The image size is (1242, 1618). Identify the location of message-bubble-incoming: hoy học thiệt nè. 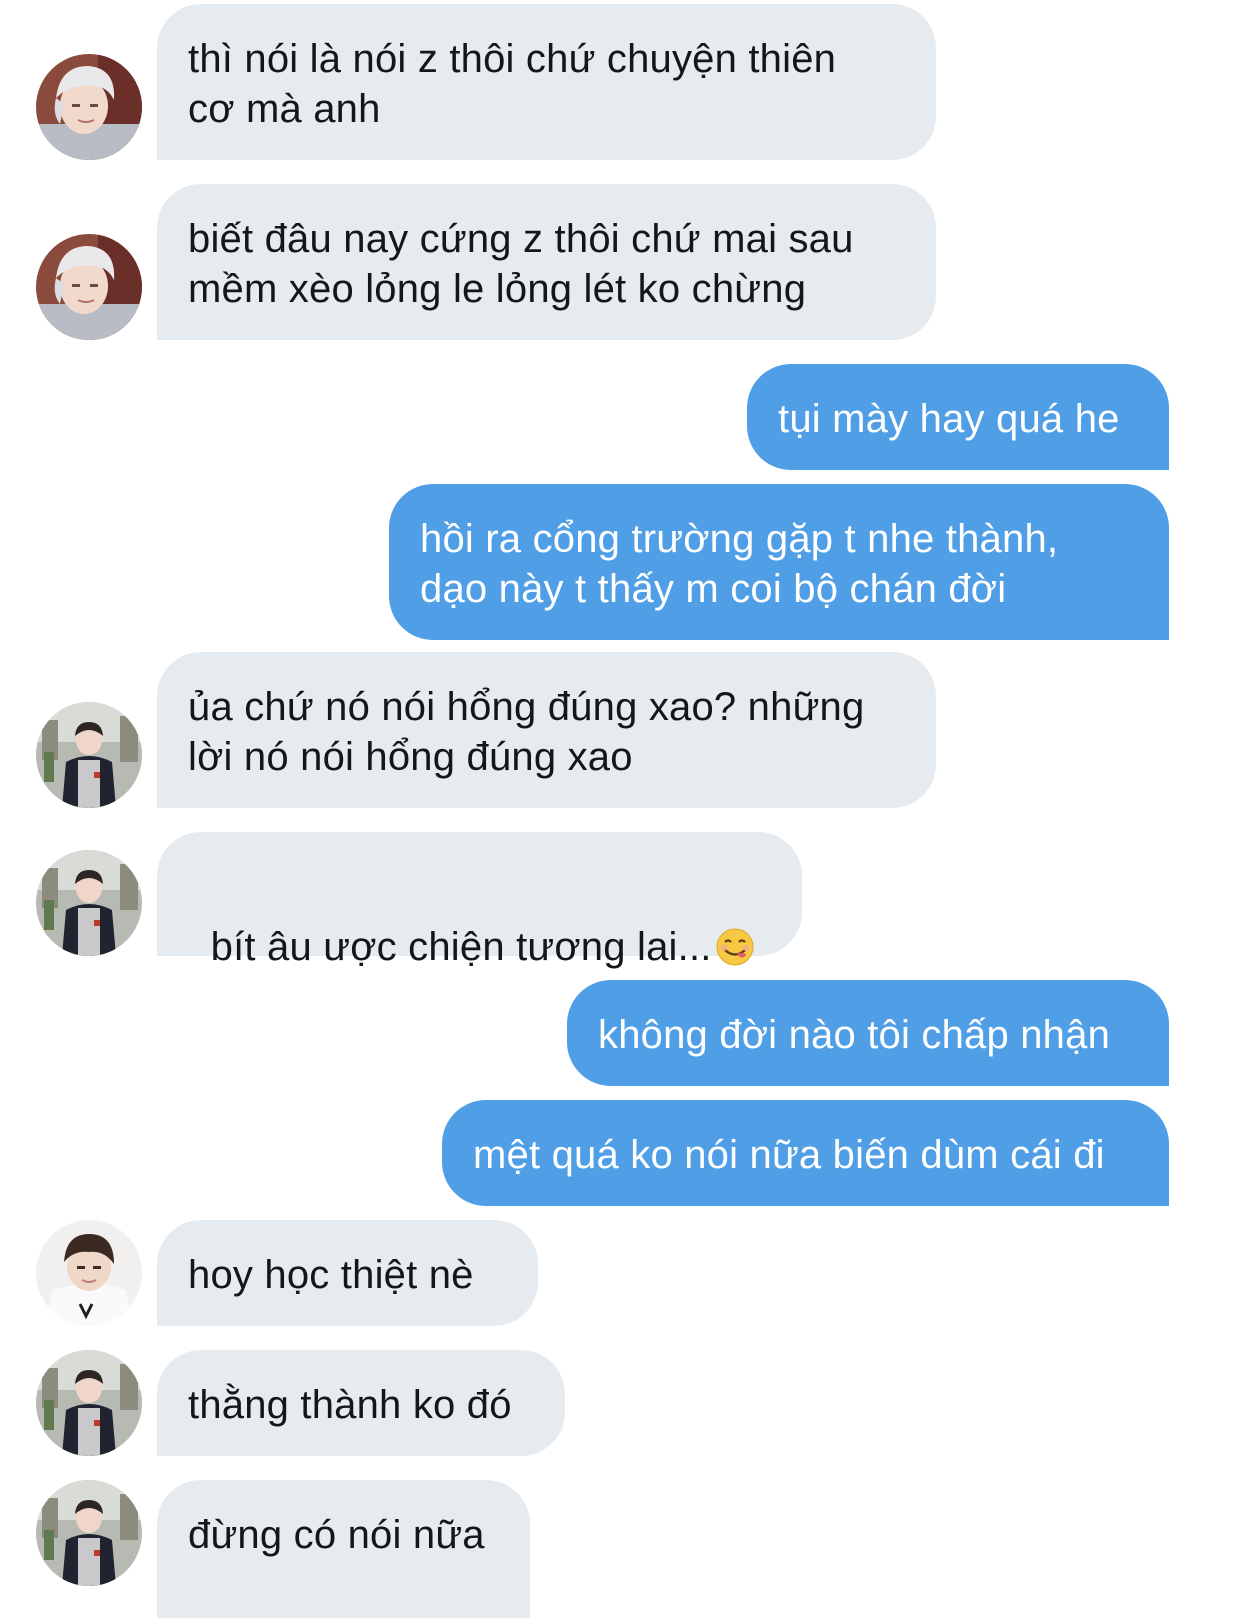
(347, 1273).